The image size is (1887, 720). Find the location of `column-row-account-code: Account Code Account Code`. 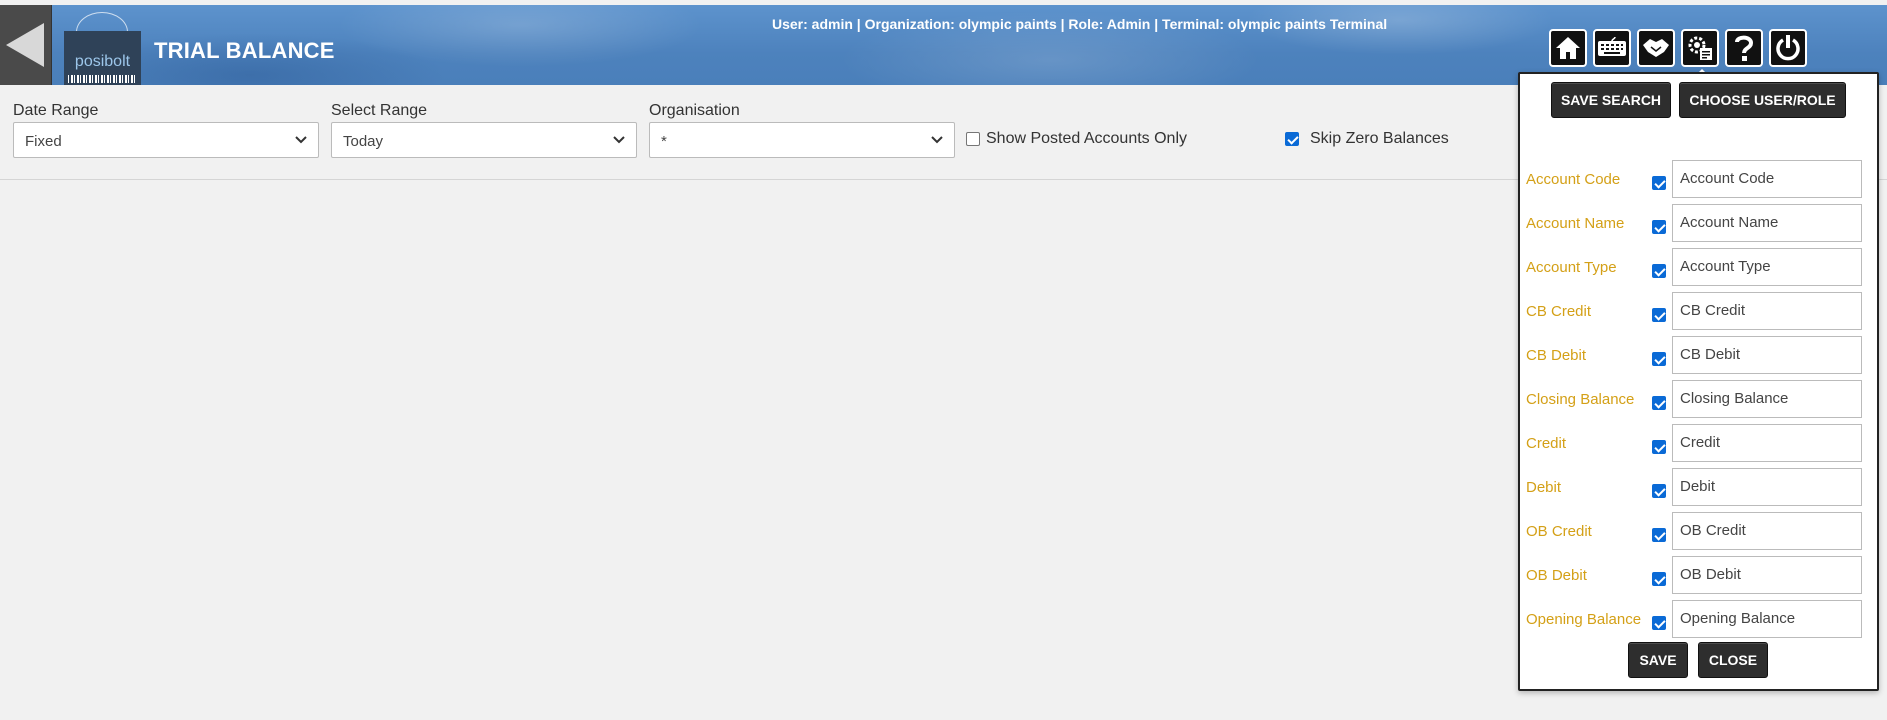

column-row-account-code: Account Code Account Code is located at coordinates (1696, 180).